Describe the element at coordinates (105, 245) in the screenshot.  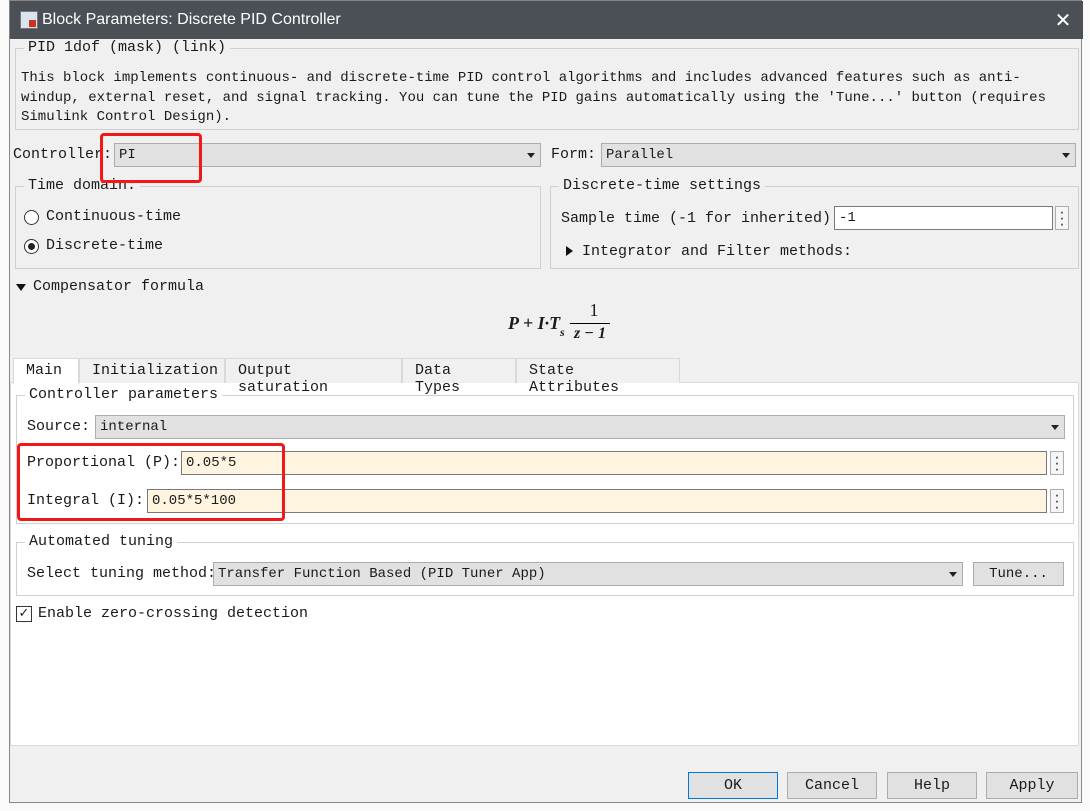
I see `discrete-time-label: Discrete-time` at that location.